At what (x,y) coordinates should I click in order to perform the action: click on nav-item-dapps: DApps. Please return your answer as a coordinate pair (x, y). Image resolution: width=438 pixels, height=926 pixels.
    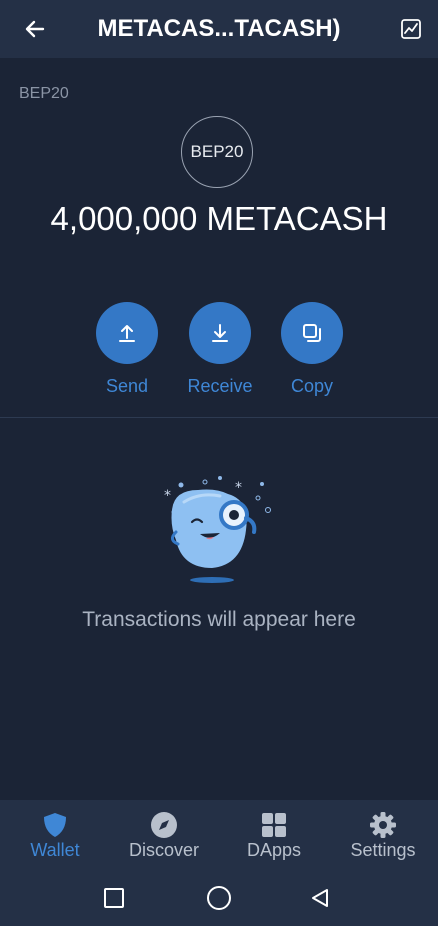
    Looking at the image, I should click on (274, 835).